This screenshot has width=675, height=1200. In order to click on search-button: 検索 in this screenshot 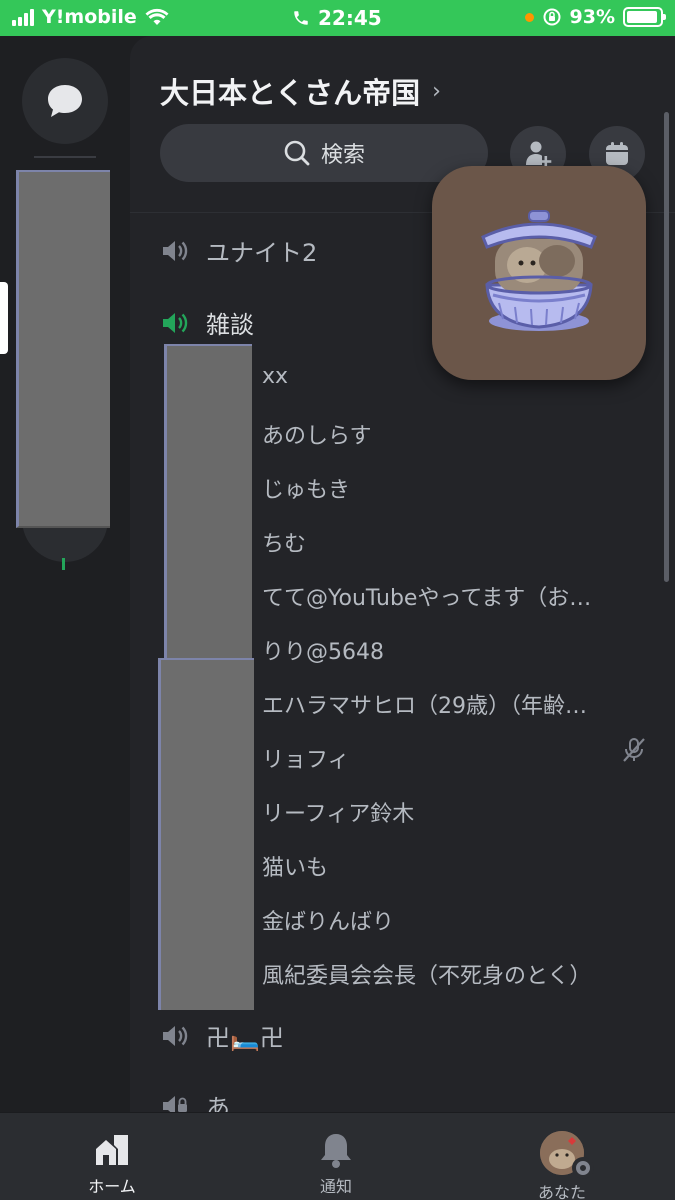, I will do `click(324, 153)`.